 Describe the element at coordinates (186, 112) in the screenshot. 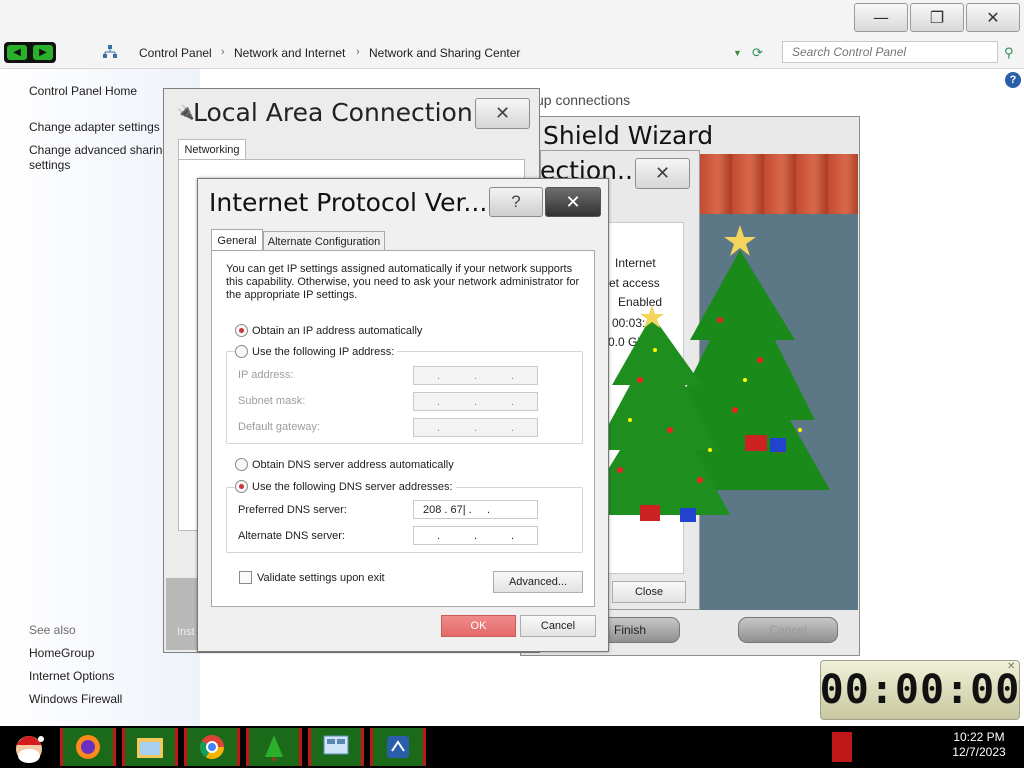

I see `network-adapter-icon: 🔌` at that location.